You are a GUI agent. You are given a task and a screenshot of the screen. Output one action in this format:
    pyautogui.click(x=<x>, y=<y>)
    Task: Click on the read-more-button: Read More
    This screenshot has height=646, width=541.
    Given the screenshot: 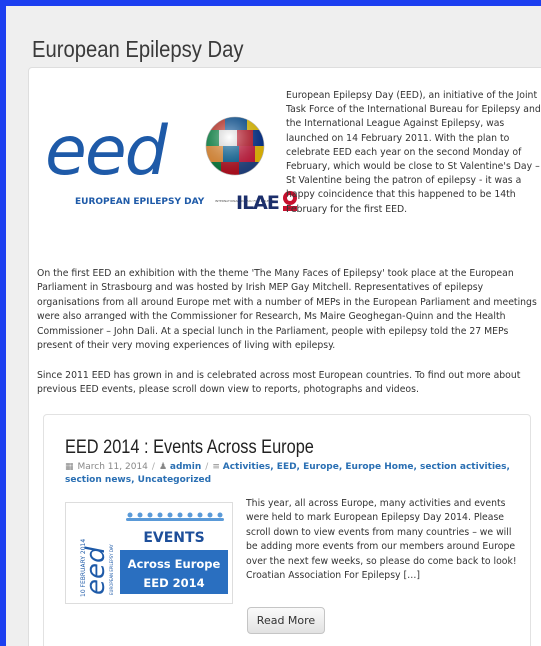 What is the action you would take?
    pyautogui.click(x=286, y=620)
    